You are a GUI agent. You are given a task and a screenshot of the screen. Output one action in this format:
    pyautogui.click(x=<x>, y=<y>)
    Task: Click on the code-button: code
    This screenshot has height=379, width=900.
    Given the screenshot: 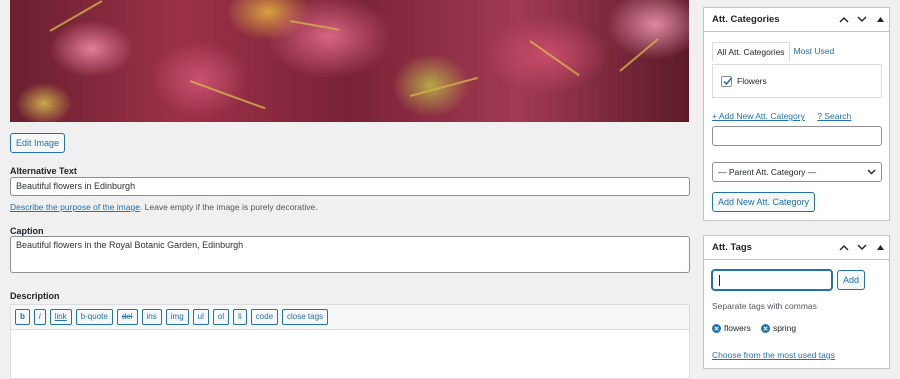 What is the action you would take?
    pyautogui.click(x=264, y=317)
    